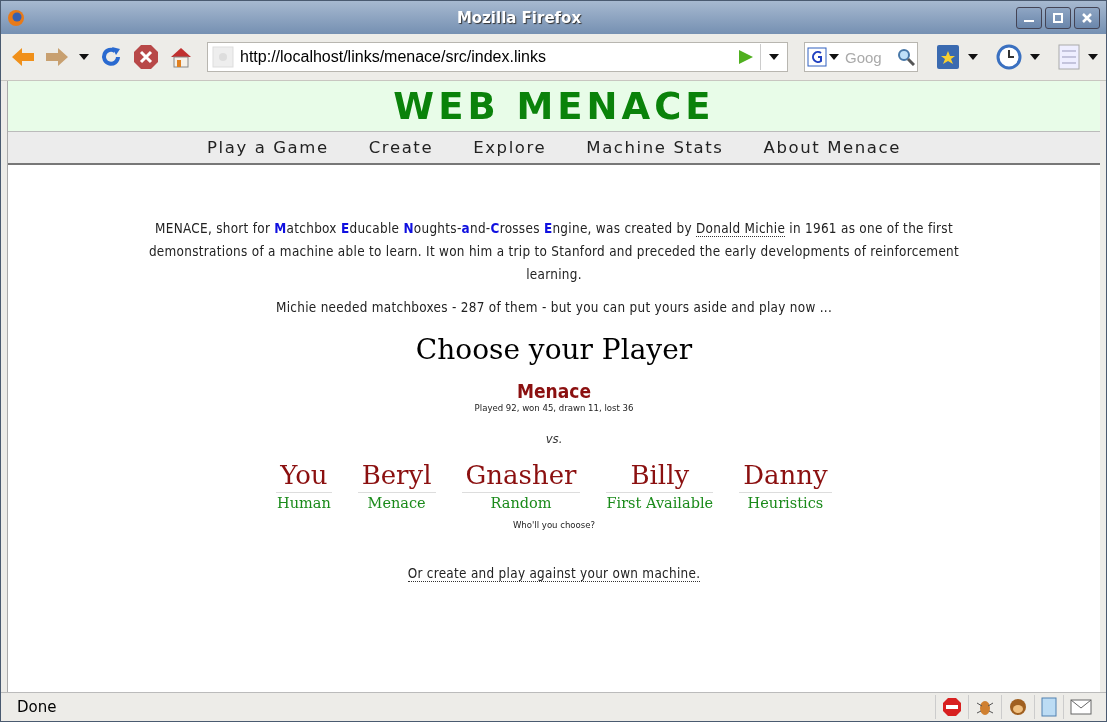  What do you see at coordinates (660, 476) in the screenshot?
I see `player-link: Billy` at bounding box center [660, 476].